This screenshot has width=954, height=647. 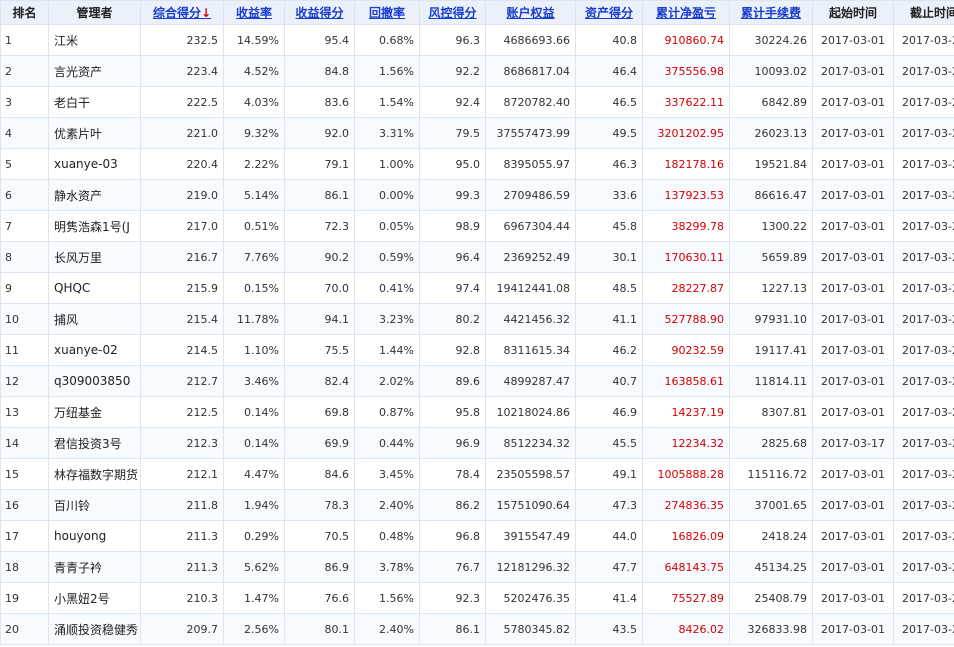 I want to click on cell-risk-score: 86.2, so click(x=452, y=505).